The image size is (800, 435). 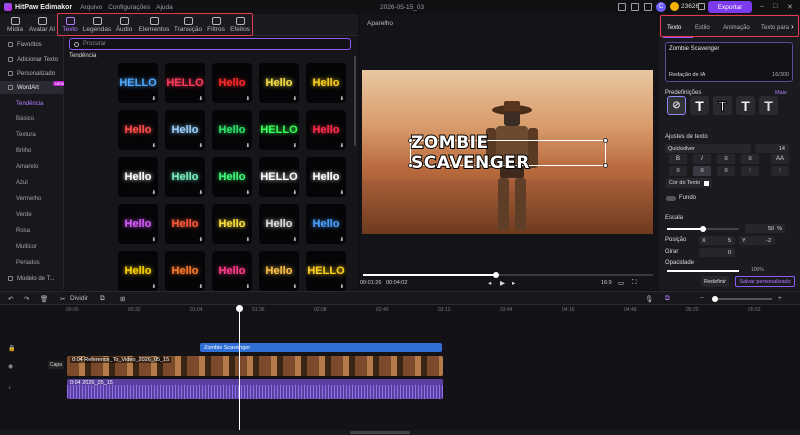 I want to click on sub-item-red: Vermelho, so click(x=28, y=199).